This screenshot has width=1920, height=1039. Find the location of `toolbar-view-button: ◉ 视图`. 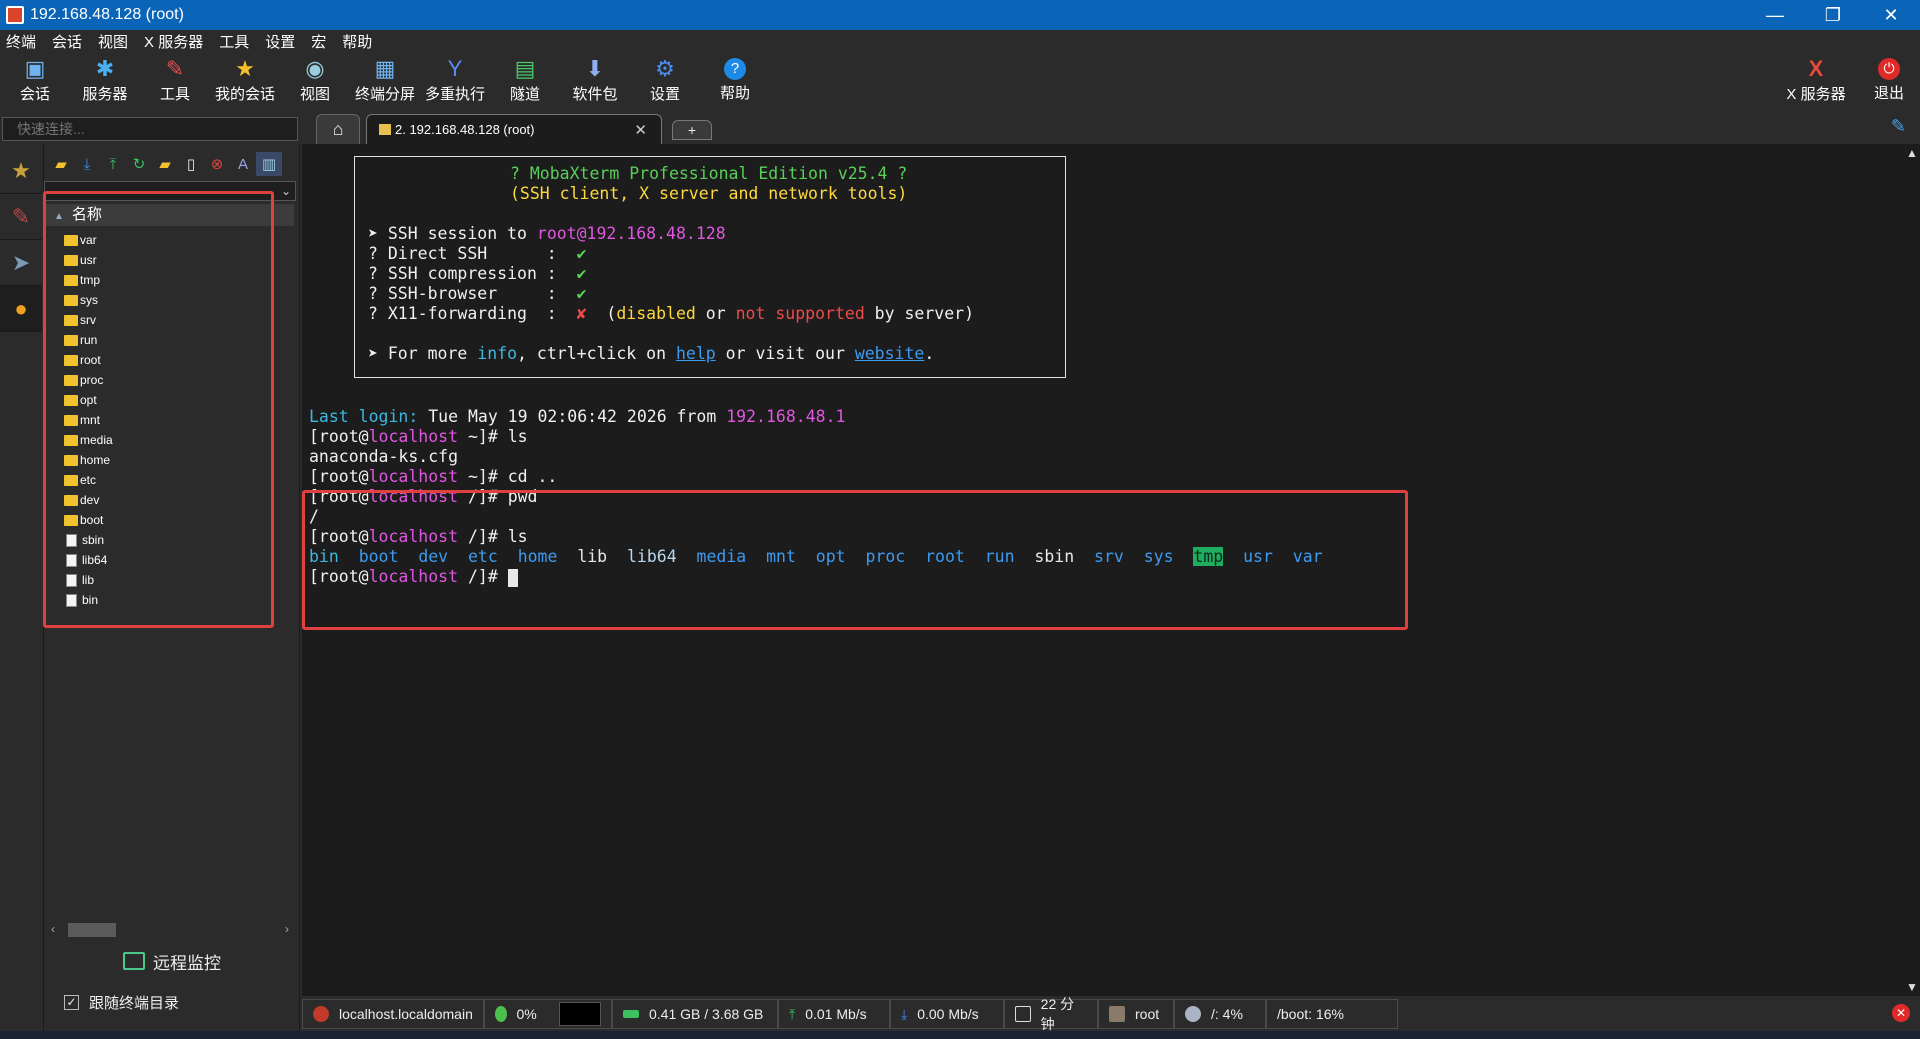

toolbar-view-button: ◉ 视图 is located at coordinates (315, 80).